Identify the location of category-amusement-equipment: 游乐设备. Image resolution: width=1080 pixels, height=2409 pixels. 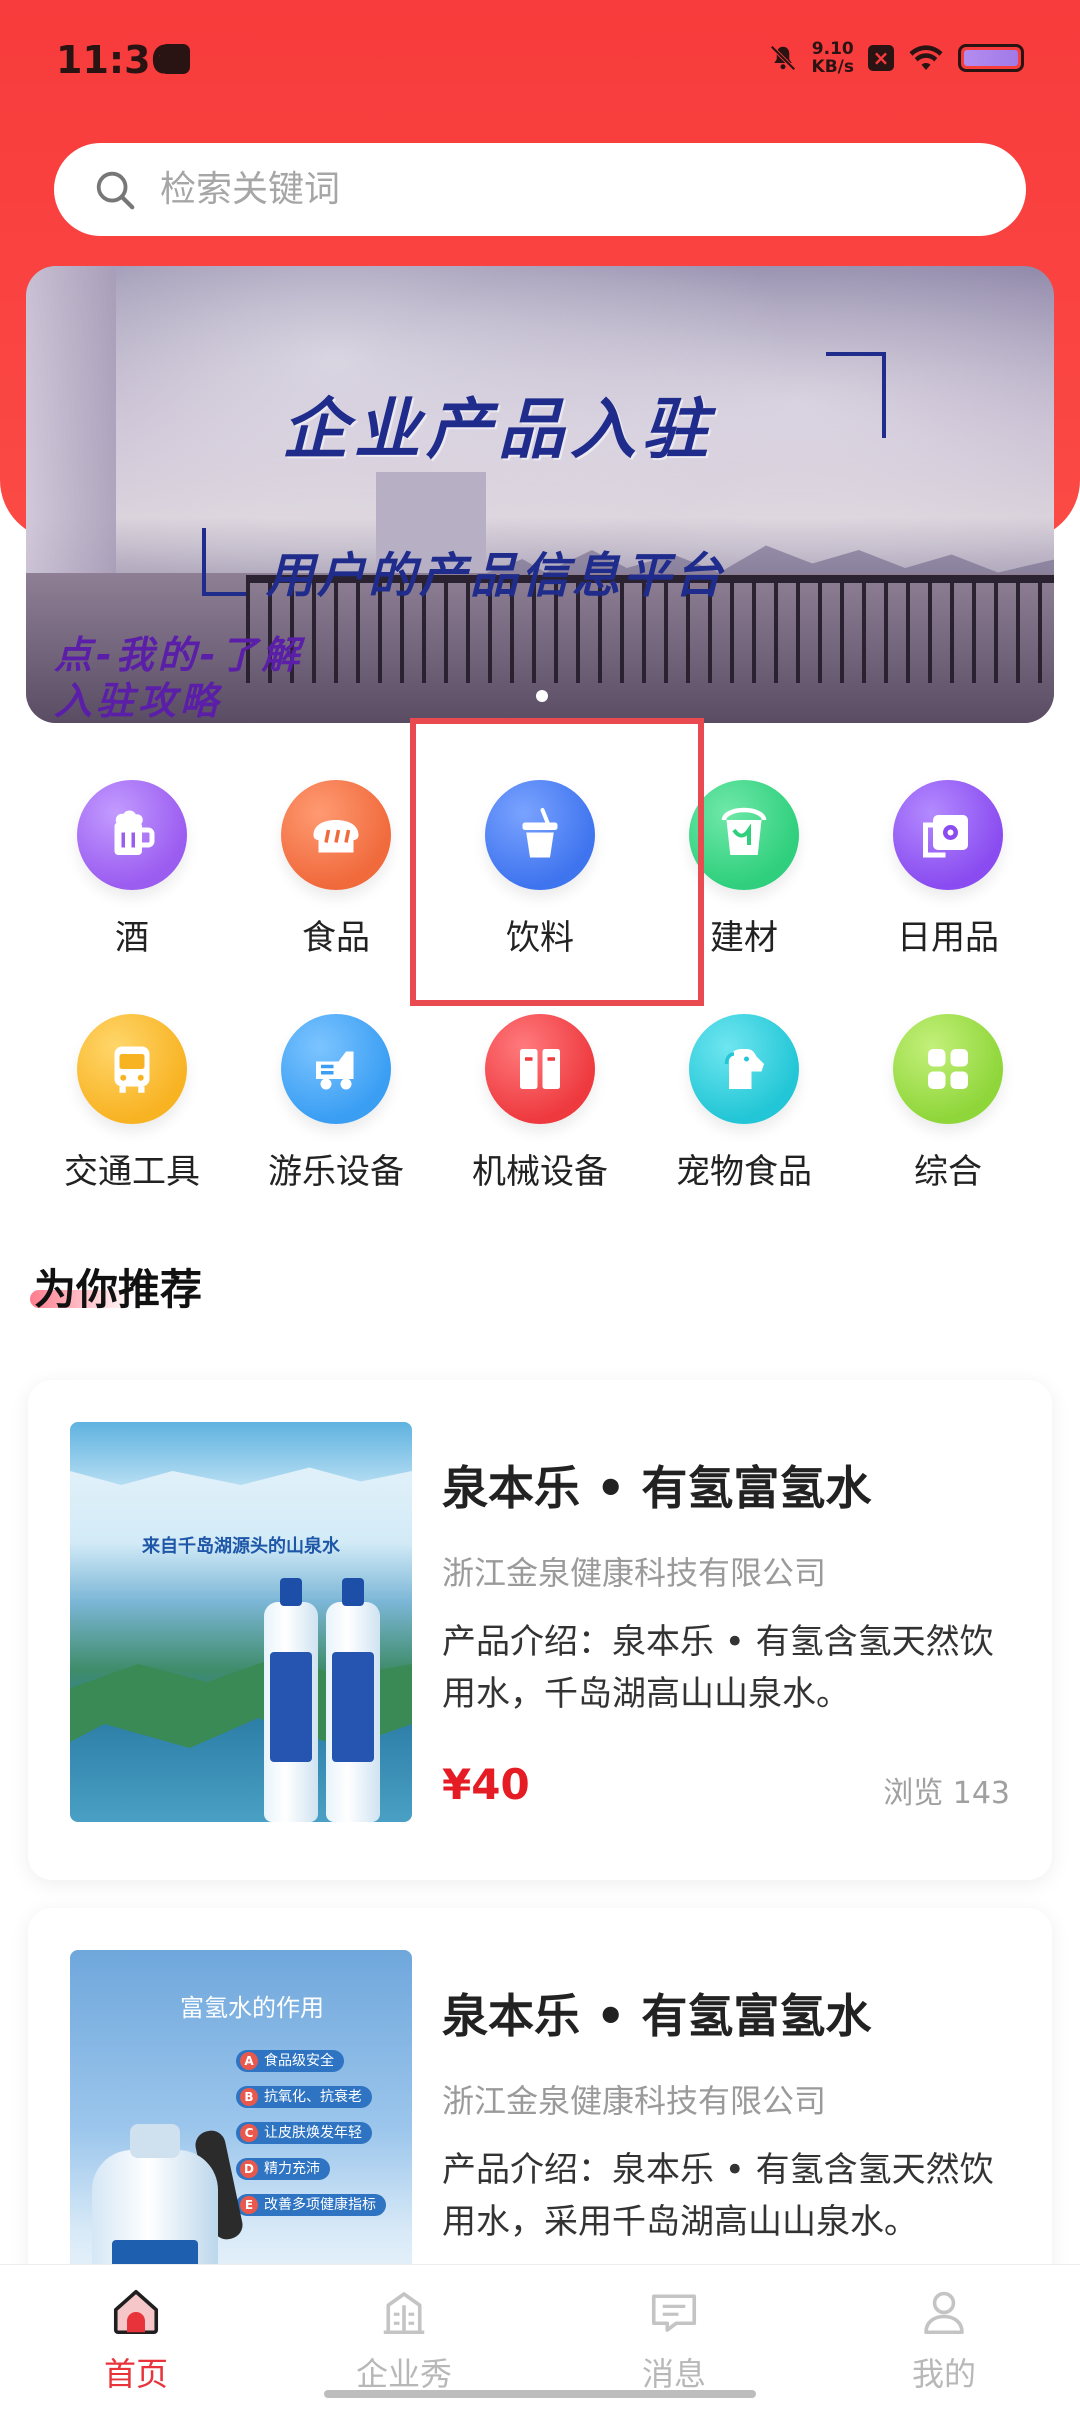
(336, 1103).